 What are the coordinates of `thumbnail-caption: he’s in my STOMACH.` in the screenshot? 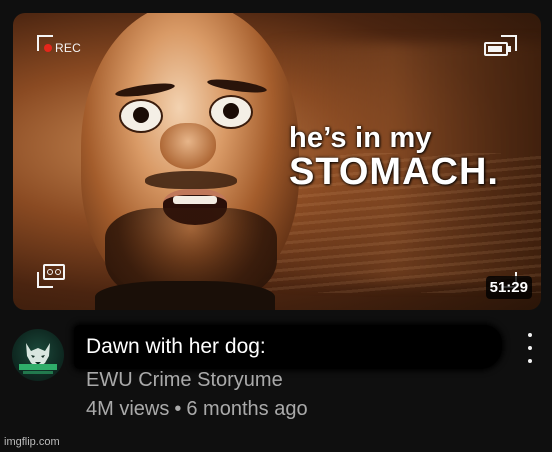 It's located at (394, 157).